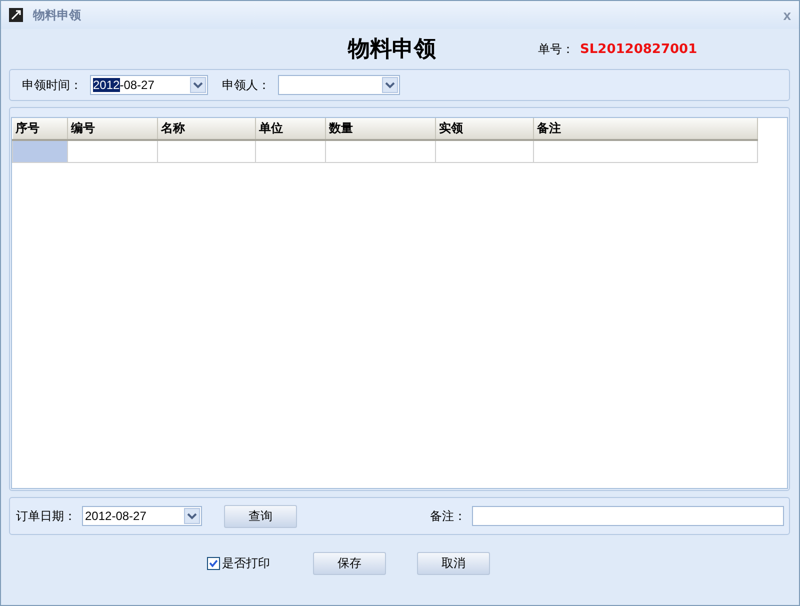  Describe the element at coordinates (639, 49) in the screenshot. I see `order-number: SL20120827001` at that location.